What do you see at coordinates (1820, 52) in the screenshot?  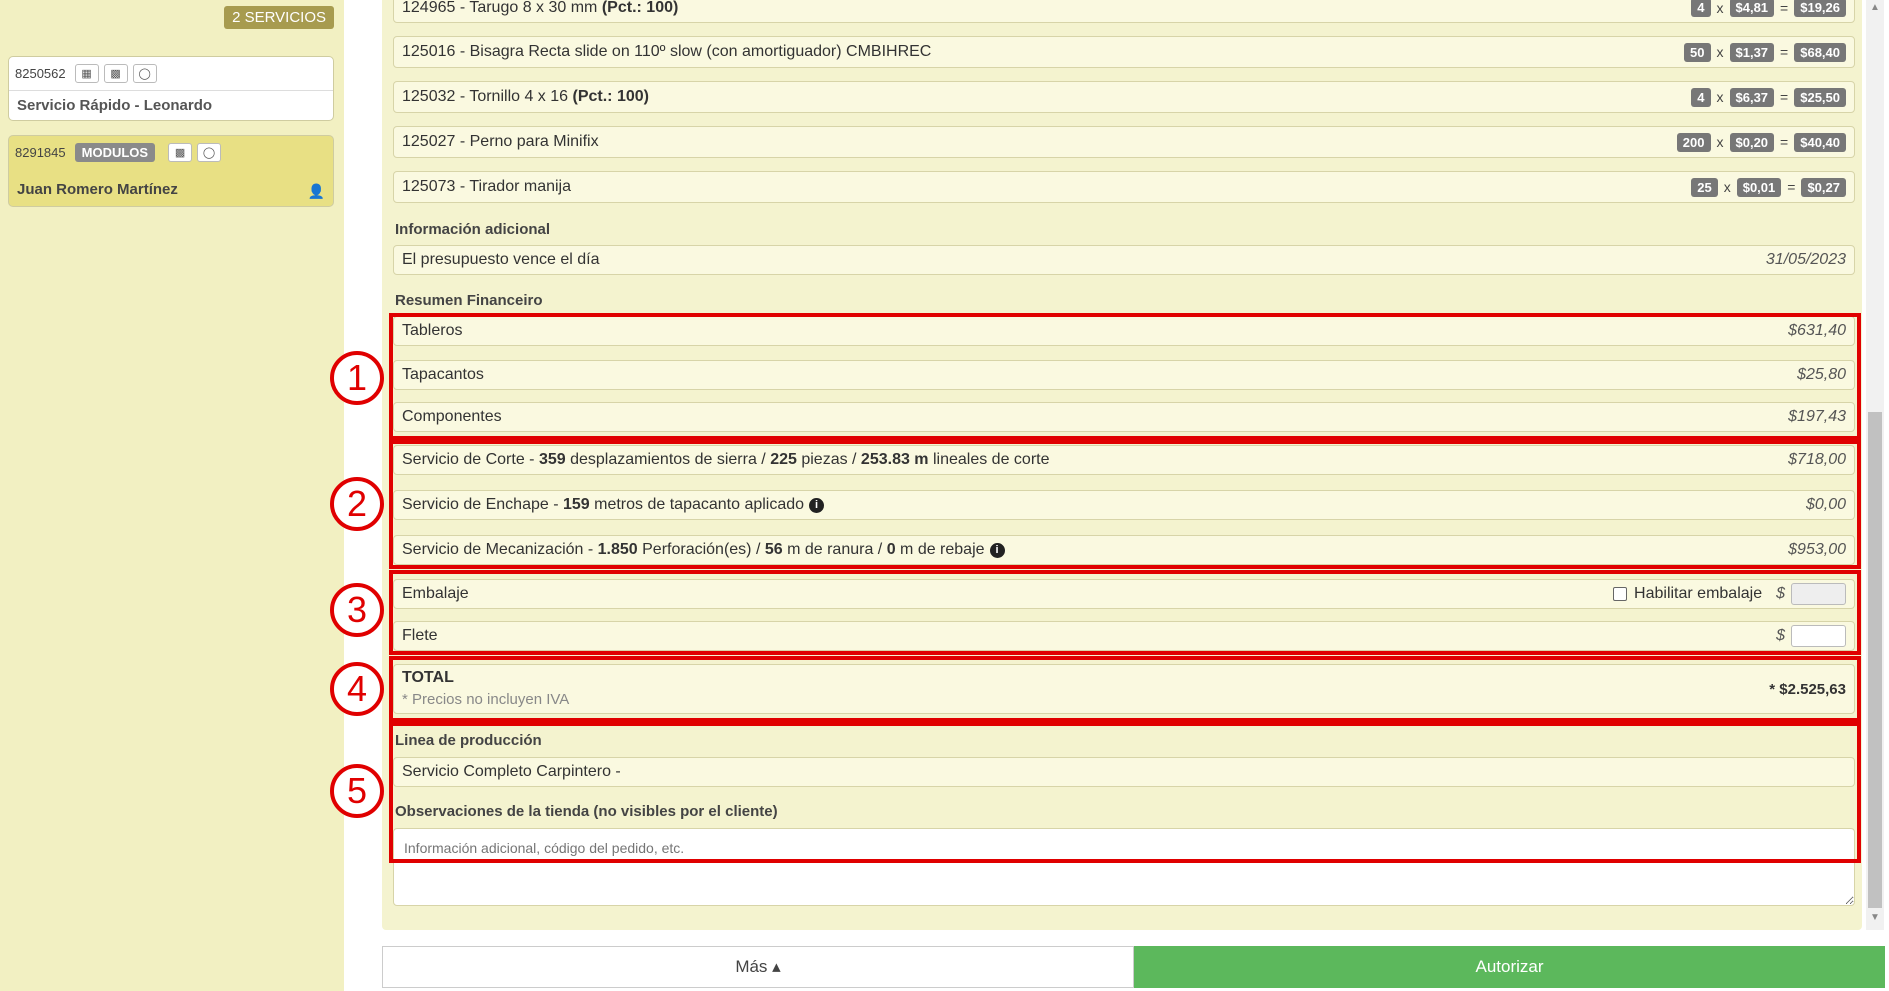 I see `total-chip: $68,40` at bounding box center [1820, 52].